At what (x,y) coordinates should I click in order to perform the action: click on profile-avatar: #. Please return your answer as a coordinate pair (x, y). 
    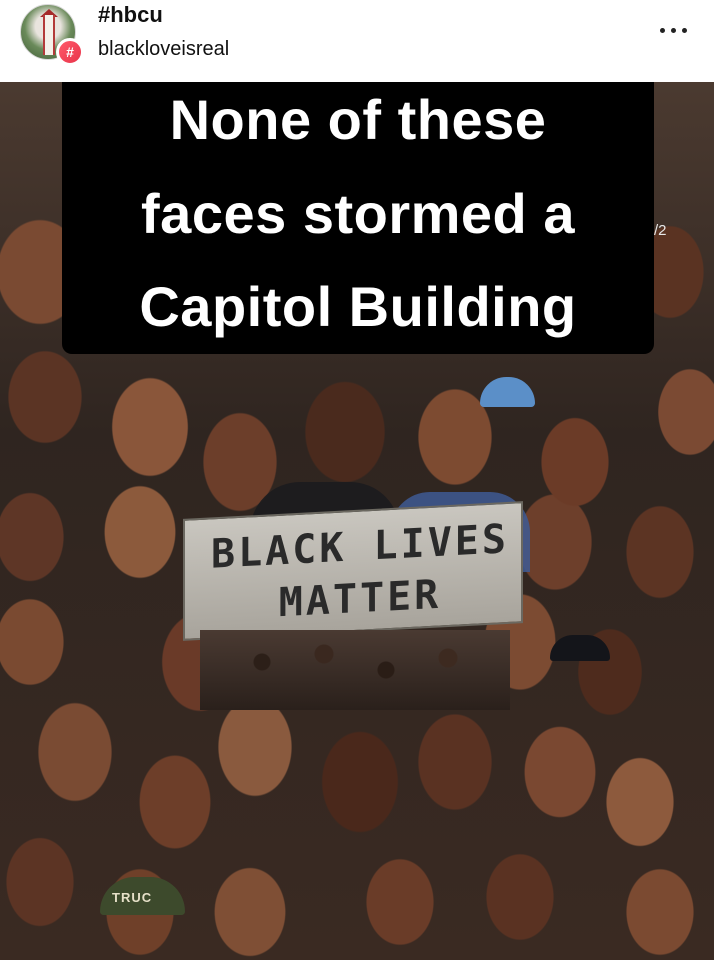
    Looking at the image, I should click on (52, 35).